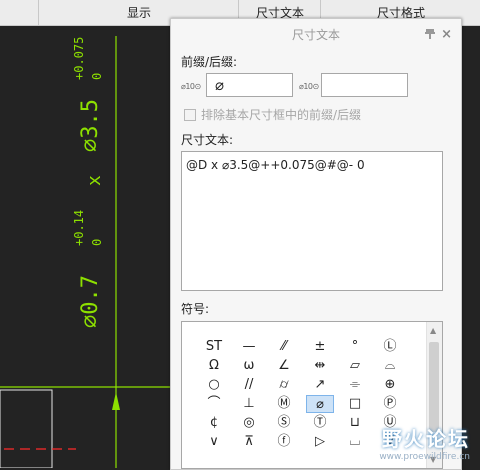  What do you see at coordinates (390, 385) in the screenshot?
I see `symbol-position-icon: ⊕` at bounding box center [390, 385].